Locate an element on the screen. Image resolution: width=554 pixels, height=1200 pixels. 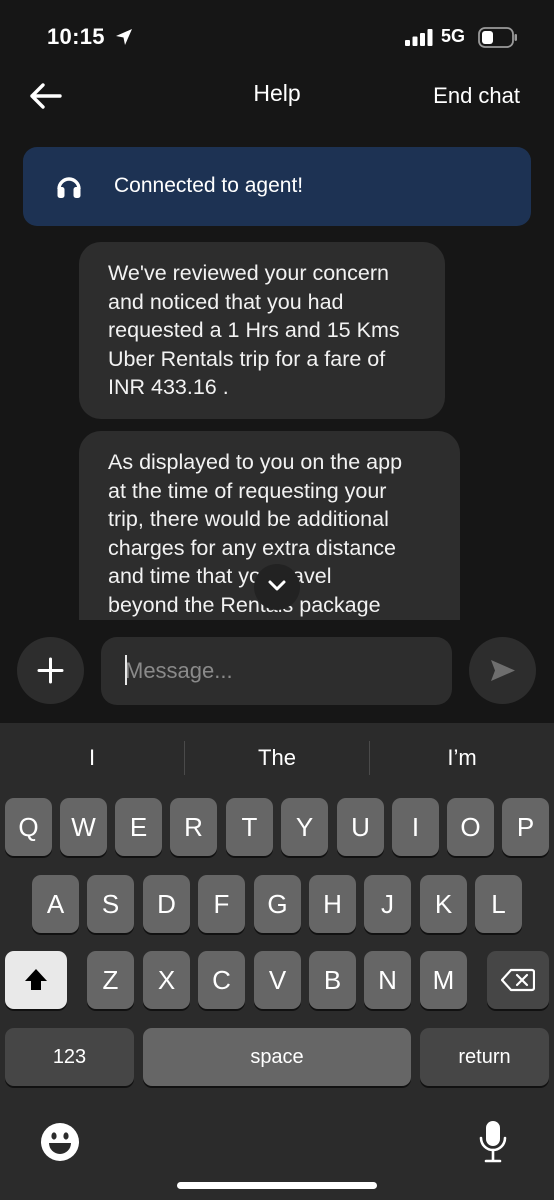
message-line: requested a 1 Hrs and 15 Kms is located at coordinates (254, 330).